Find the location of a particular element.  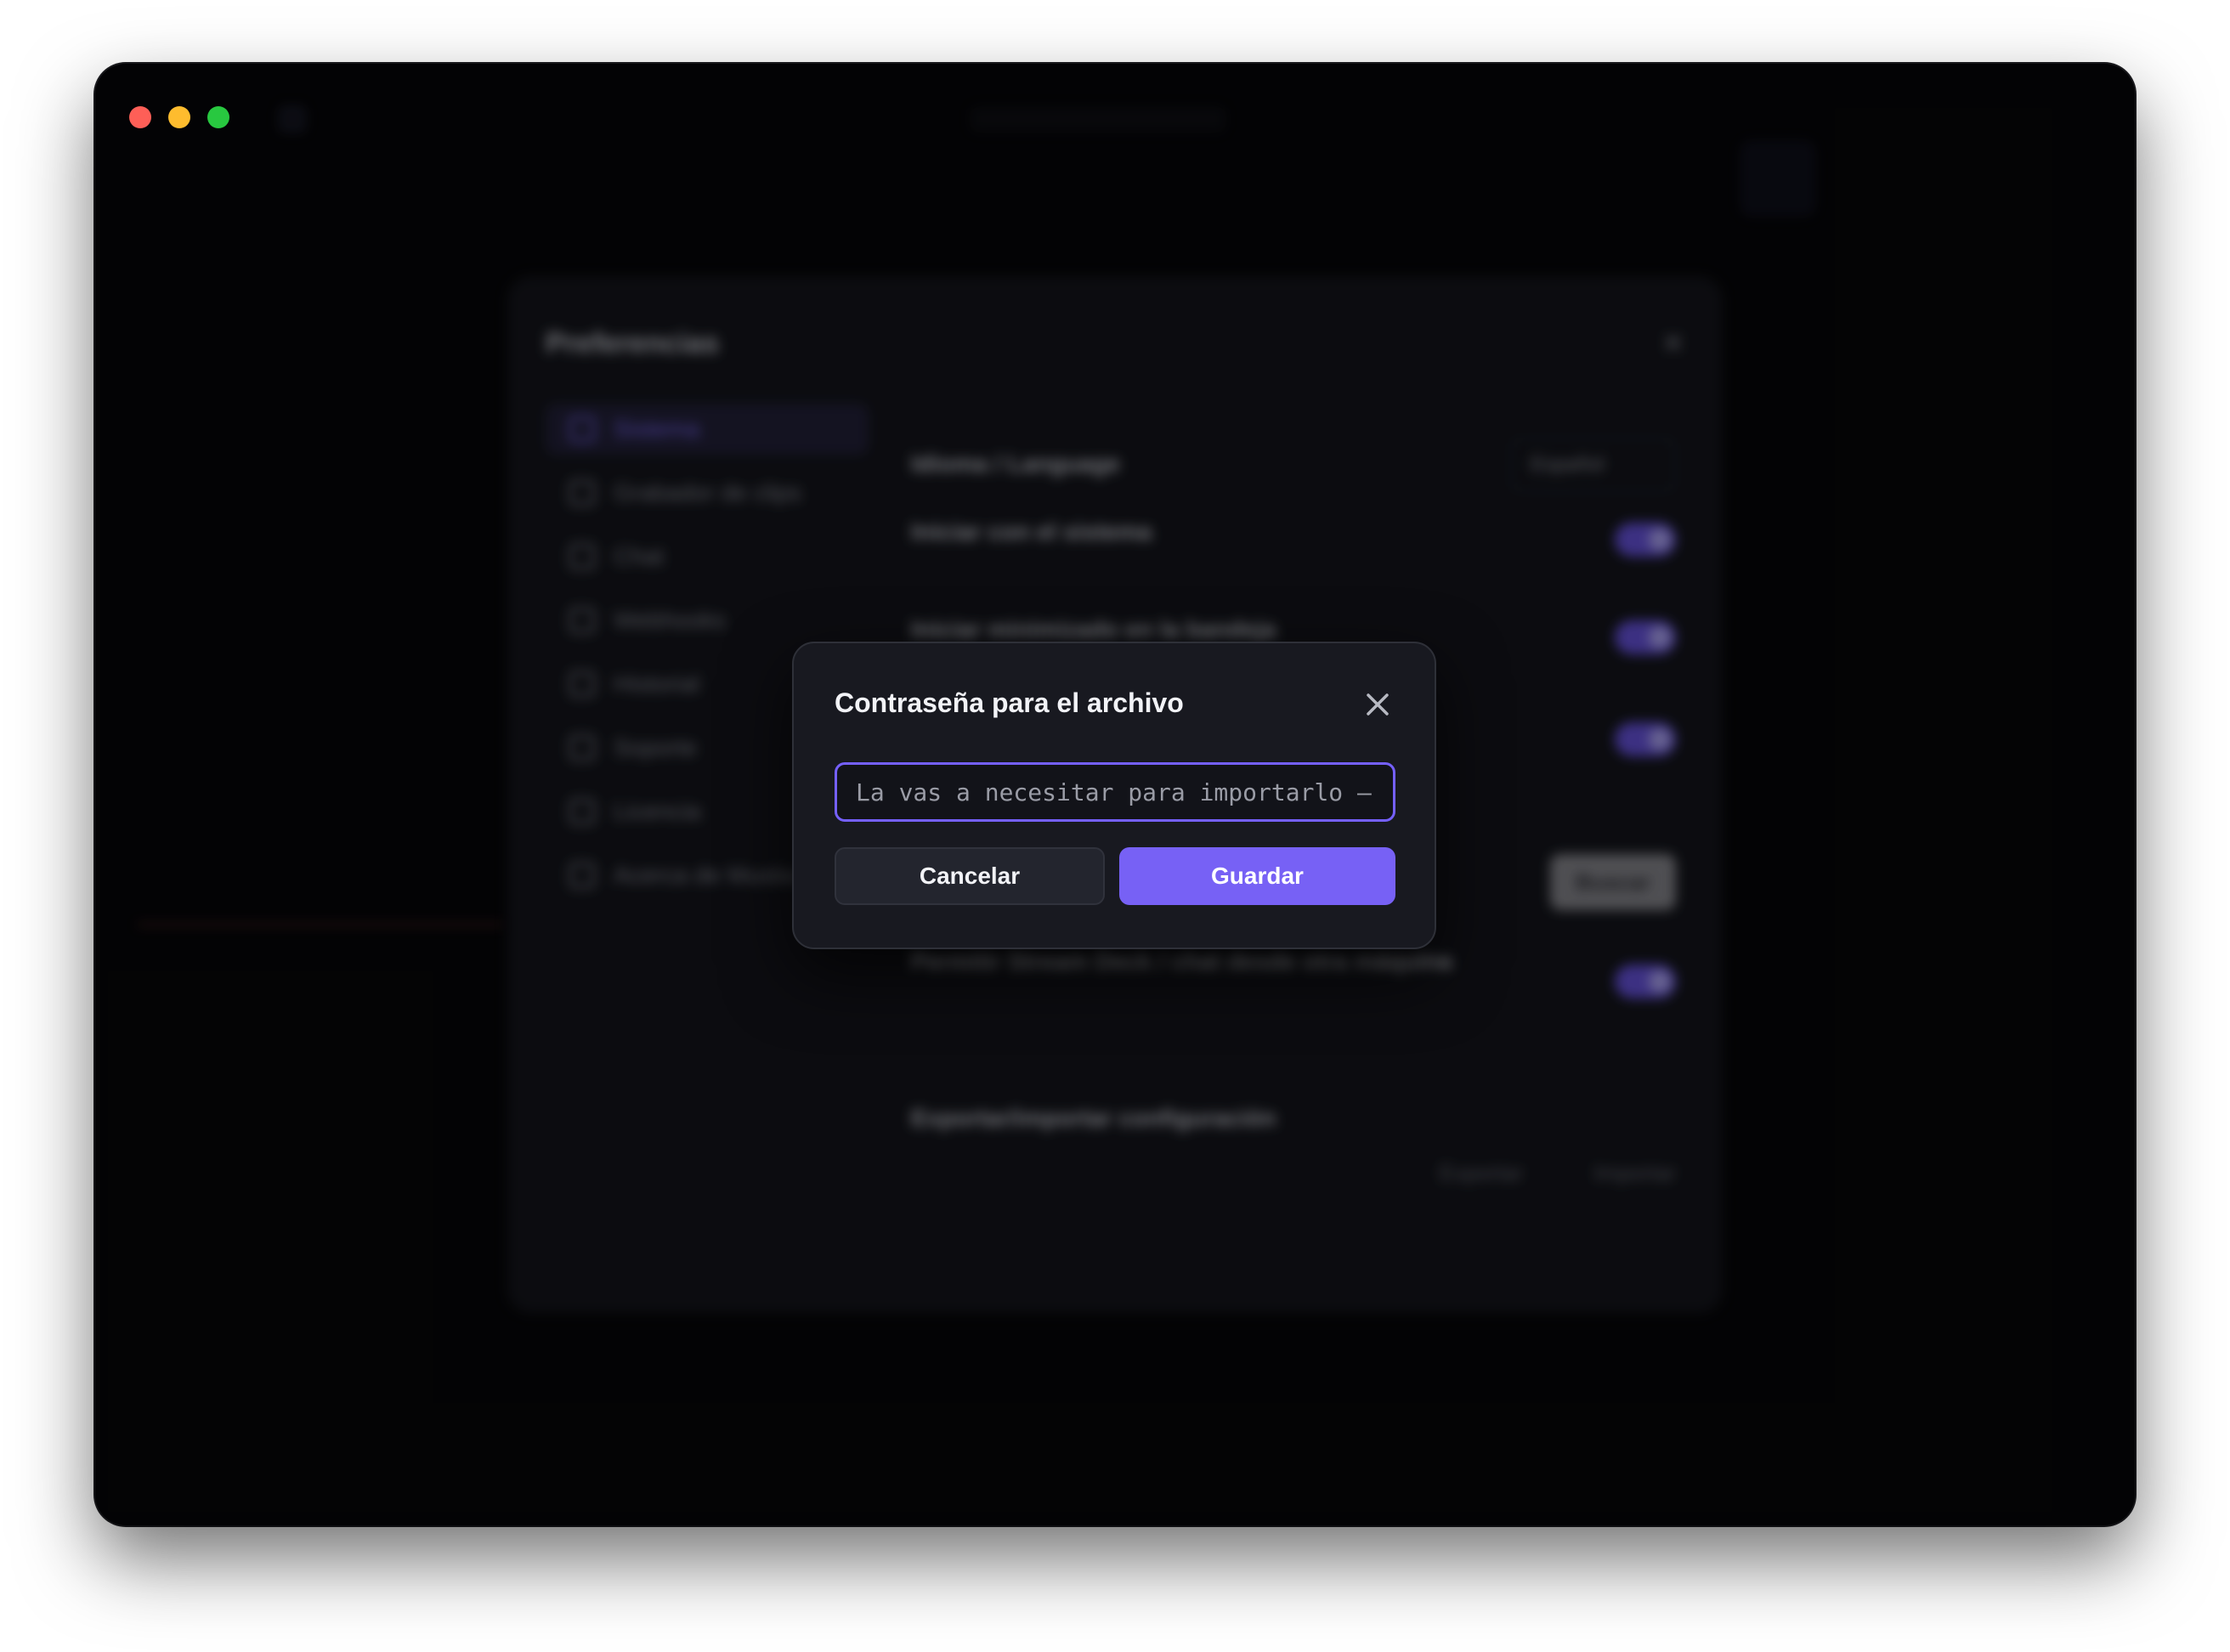

maximize-window-button is located at coordinates (218, 117).